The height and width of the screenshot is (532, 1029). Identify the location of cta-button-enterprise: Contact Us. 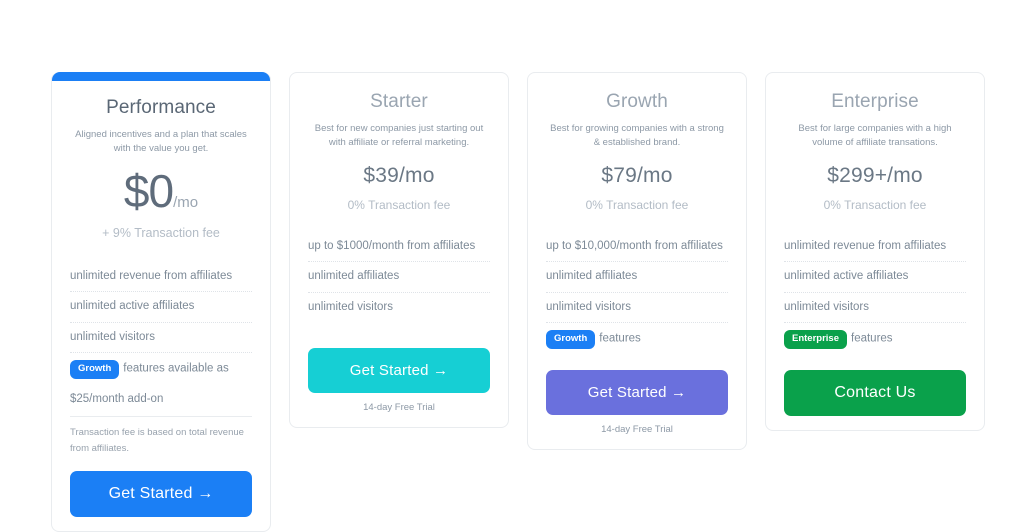
(875, 392).